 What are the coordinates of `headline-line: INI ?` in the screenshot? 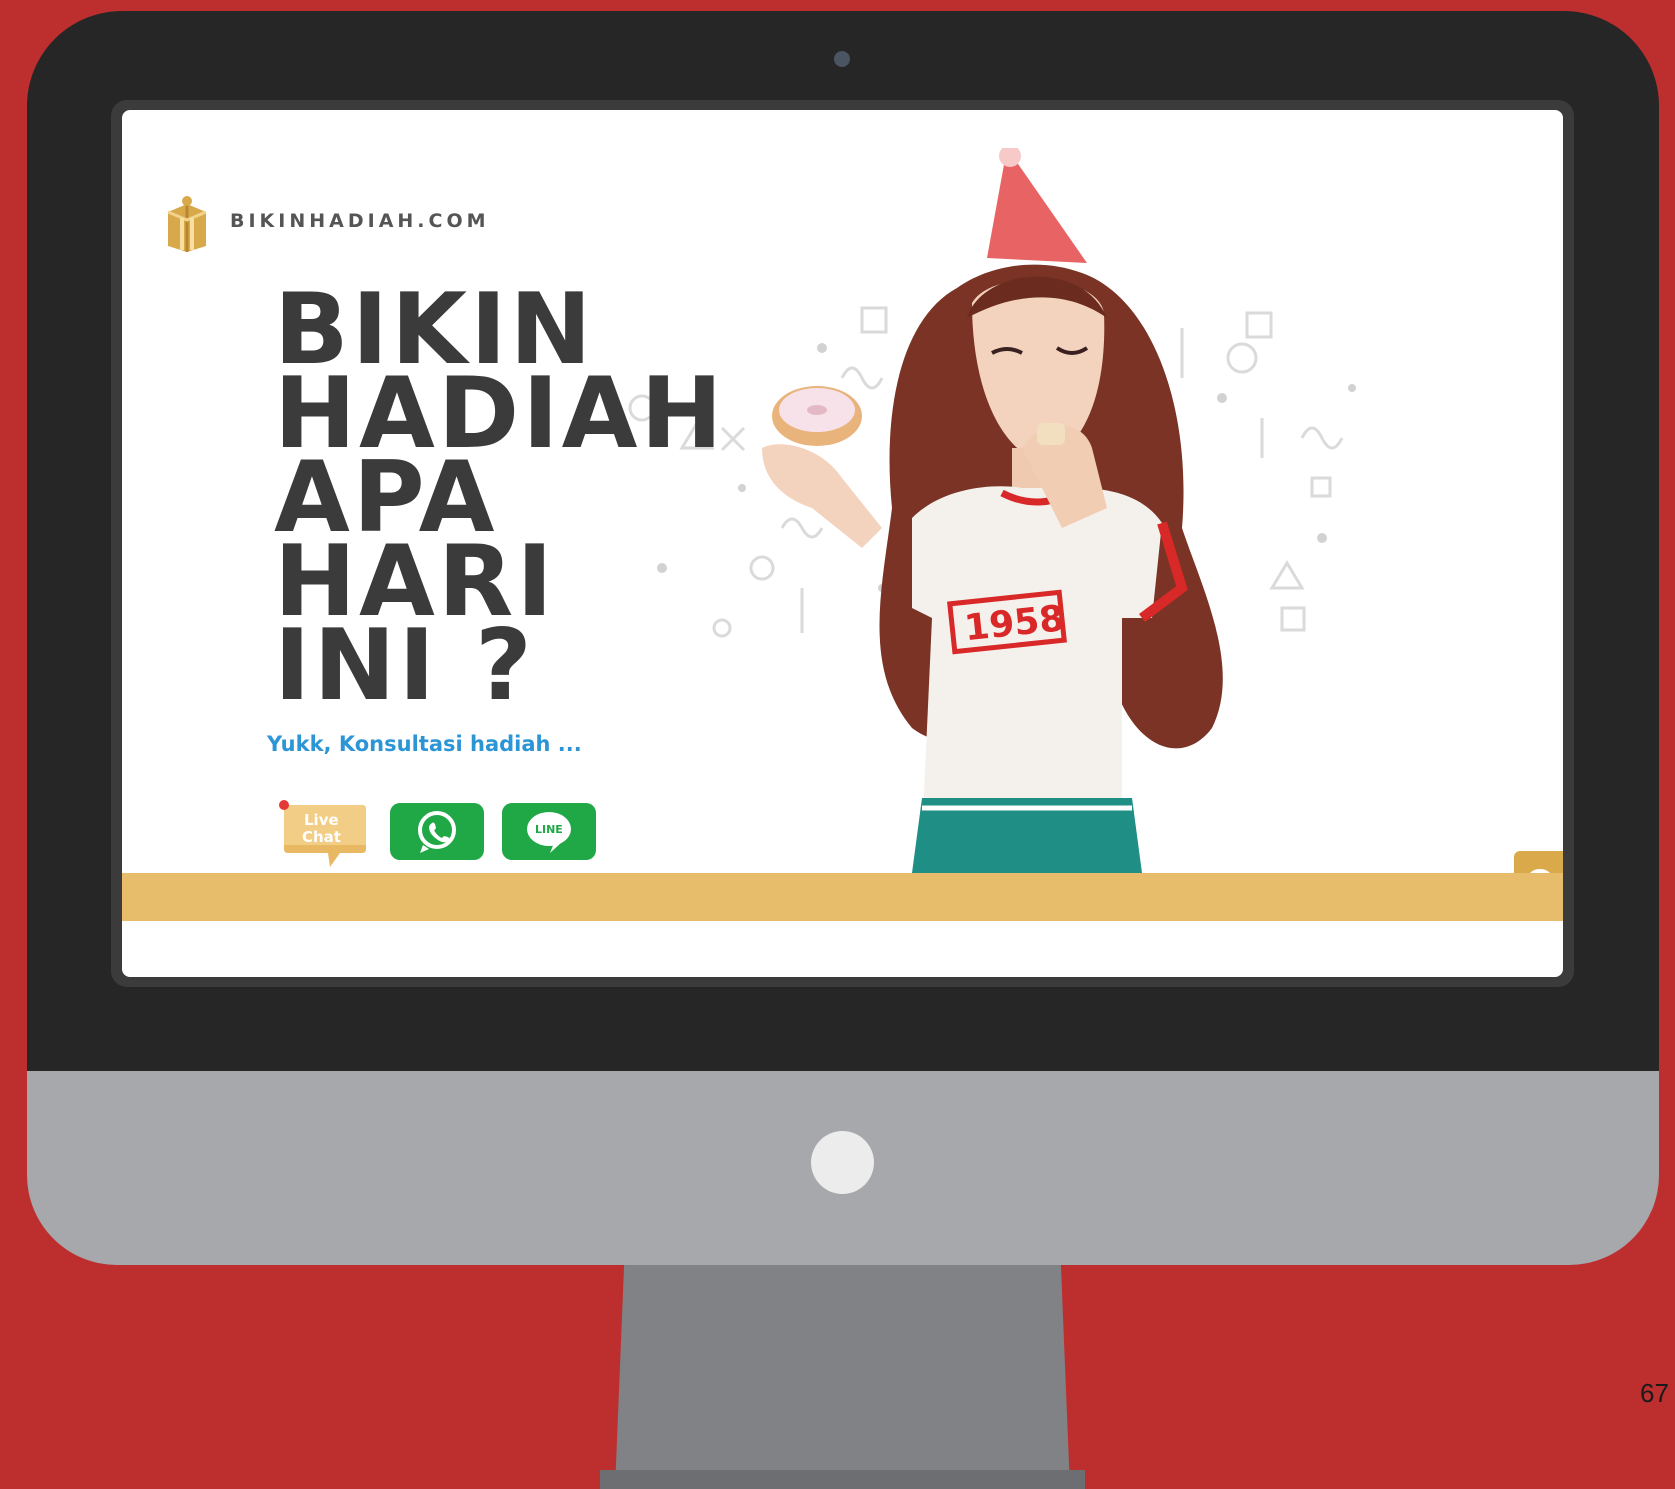 It's located at (404, 666).